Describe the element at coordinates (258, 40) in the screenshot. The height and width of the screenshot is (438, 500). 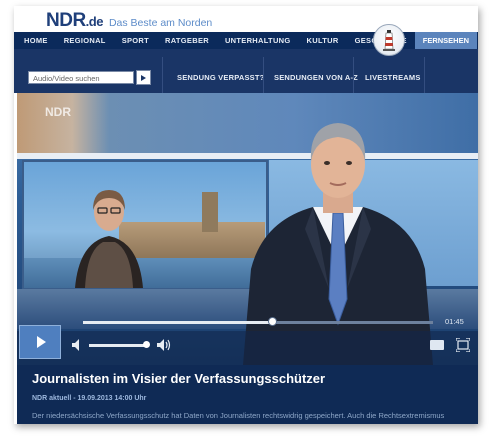
I see `nav-item-unterhaltung: UNTERHALTUNG` at that location.